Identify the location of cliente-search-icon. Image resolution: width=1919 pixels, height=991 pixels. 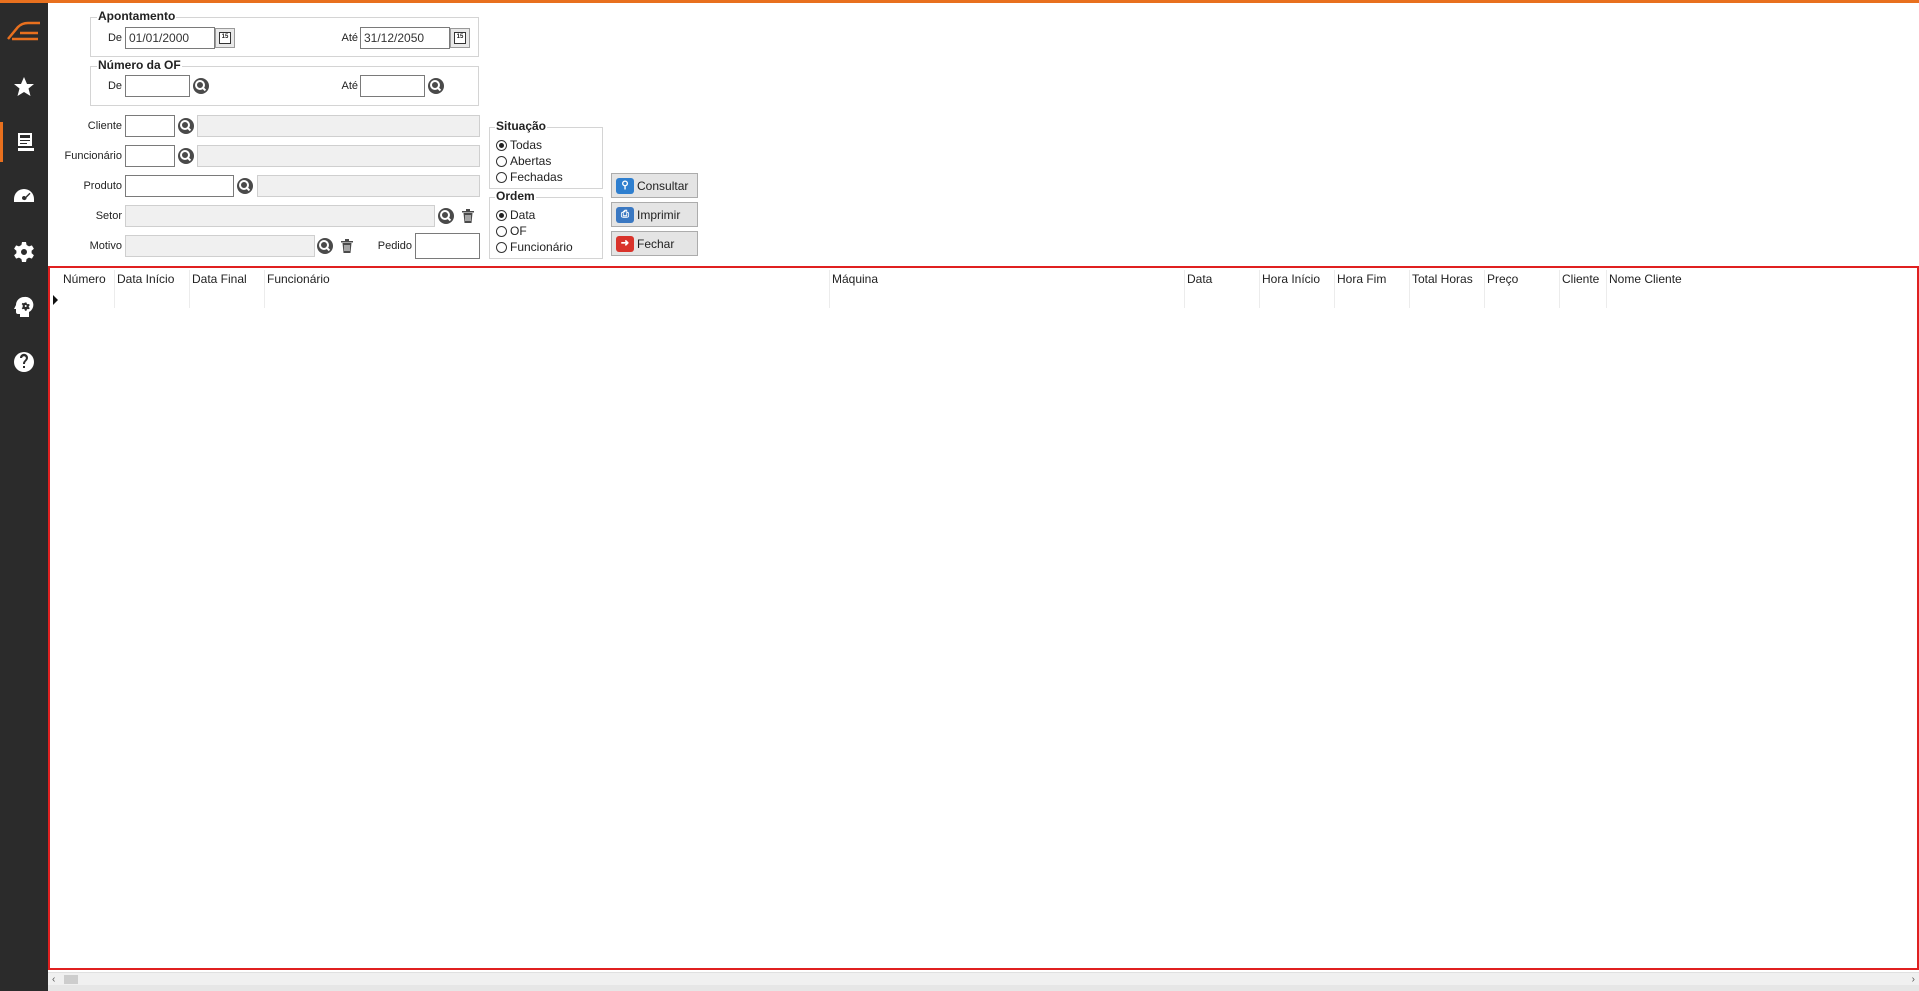
(186, 126).